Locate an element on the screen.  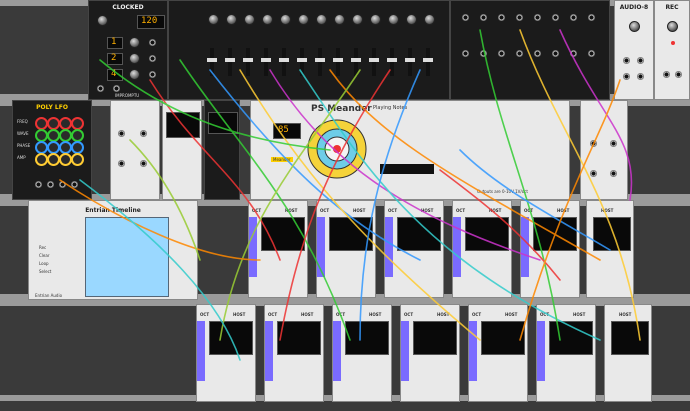
module-title: Entrian Timeline is located at coordinates (113, 210).